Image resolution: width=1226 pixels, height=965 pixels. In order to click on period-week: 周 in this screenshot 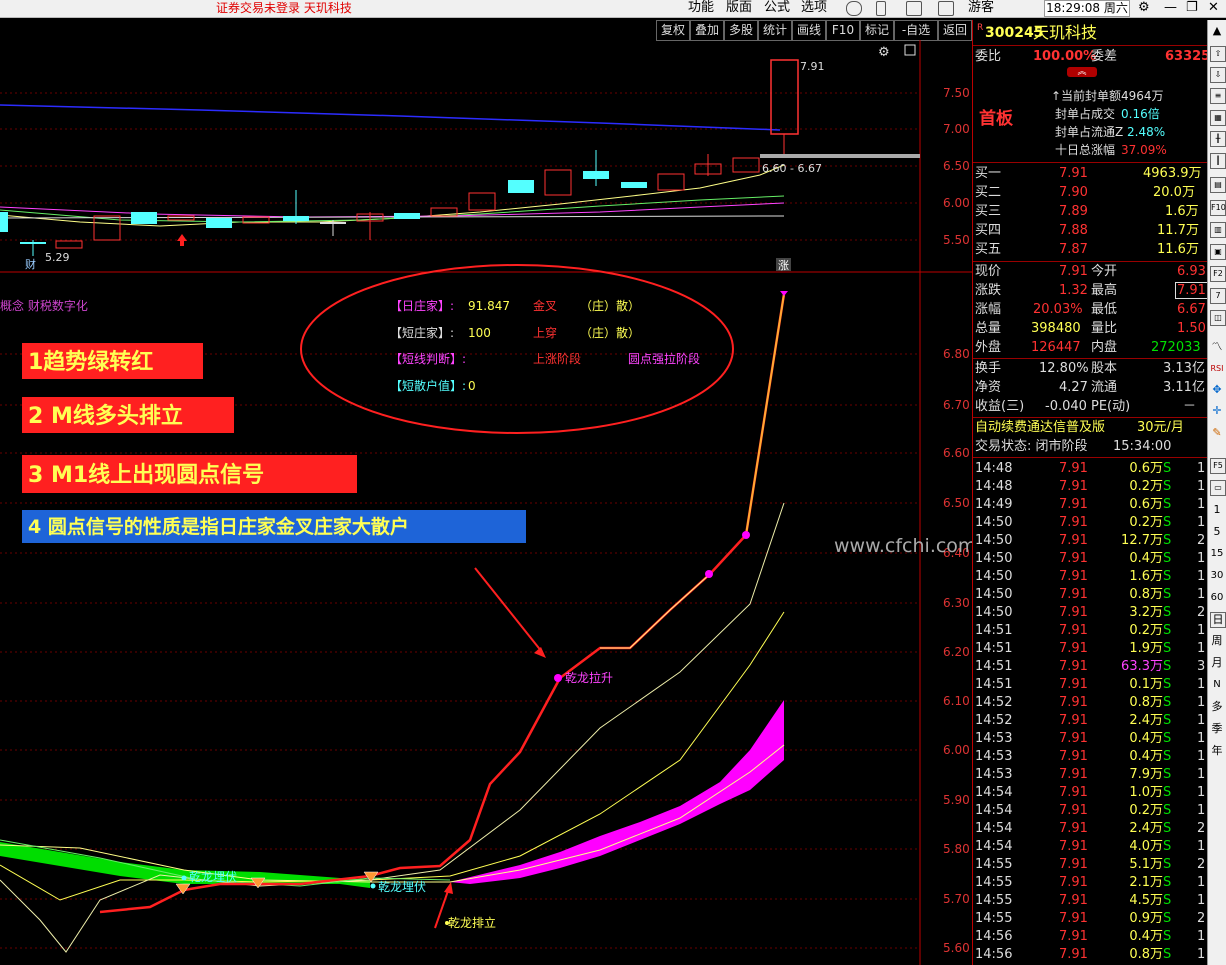, I will do `click(1217, 641)`.